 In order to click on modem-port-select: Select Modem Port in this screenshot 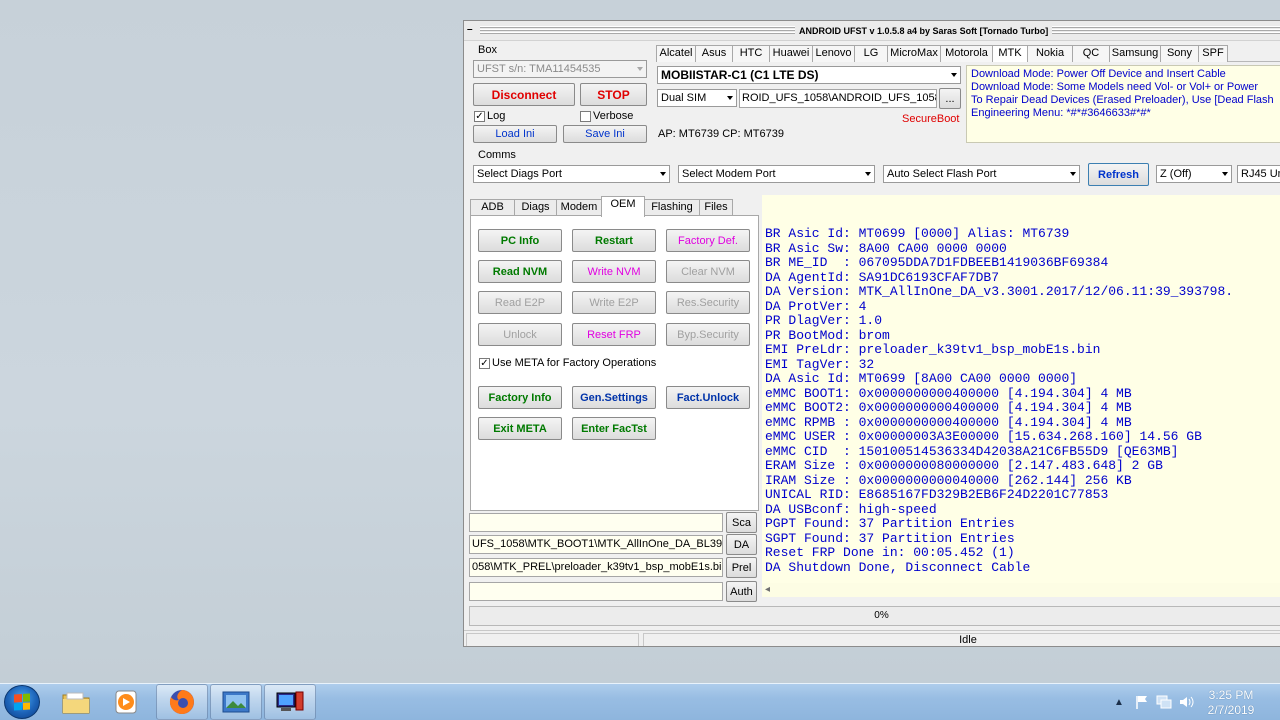, I will do `click(776, 174)`.